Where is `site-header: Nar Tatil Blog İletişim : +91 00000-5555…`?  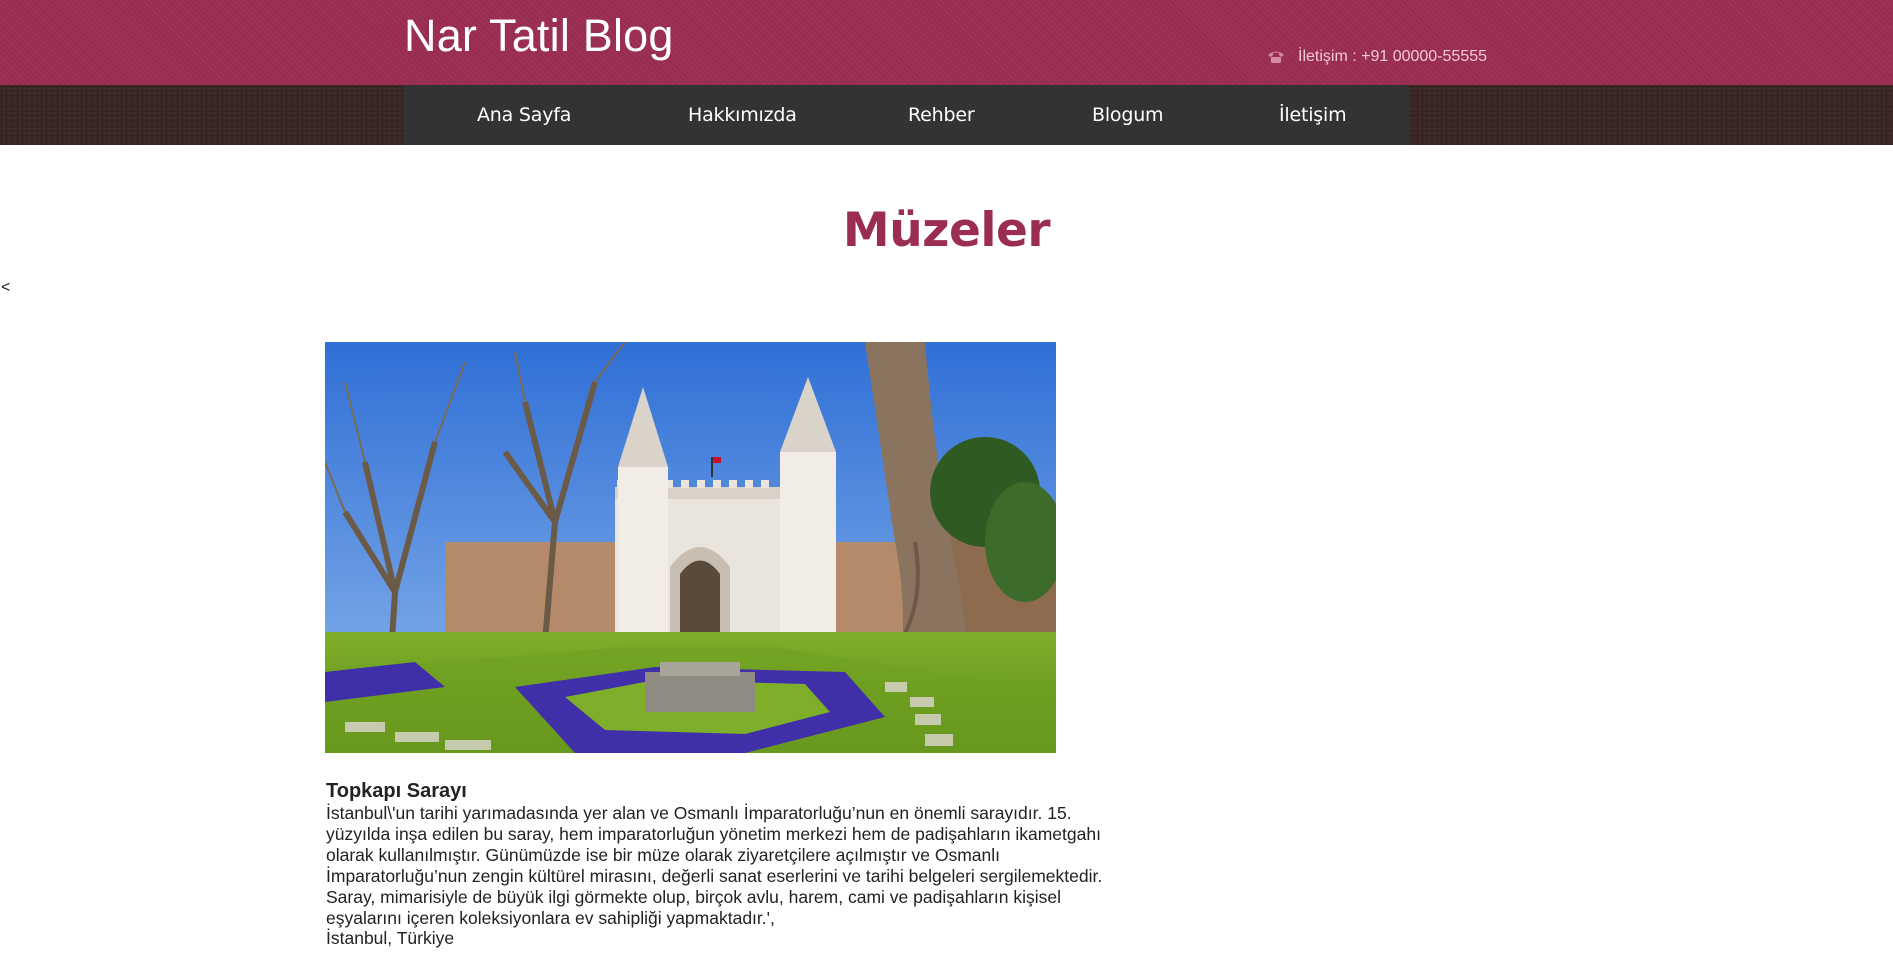
site-header: Nar Tatil Blog İletişim : +91 00000-5555… is located at coordinates (946, 42).